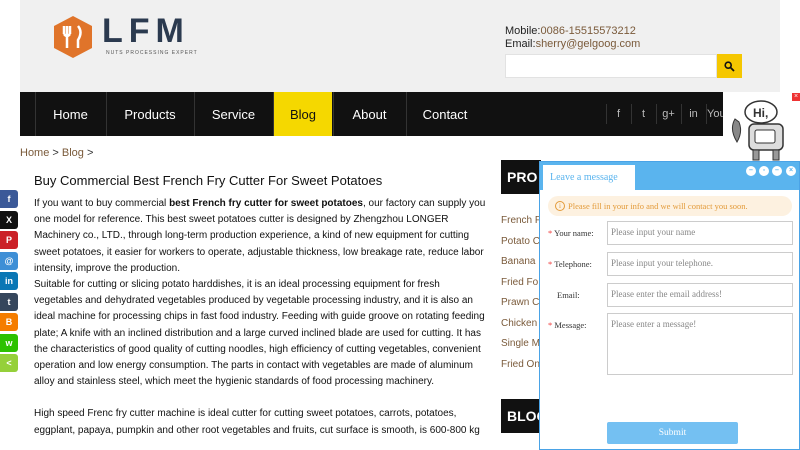  What do you see at coordinates (520, 369) in the screenshot?
I see `sidebar-item: Fried On` at bounding box center [520, 369].